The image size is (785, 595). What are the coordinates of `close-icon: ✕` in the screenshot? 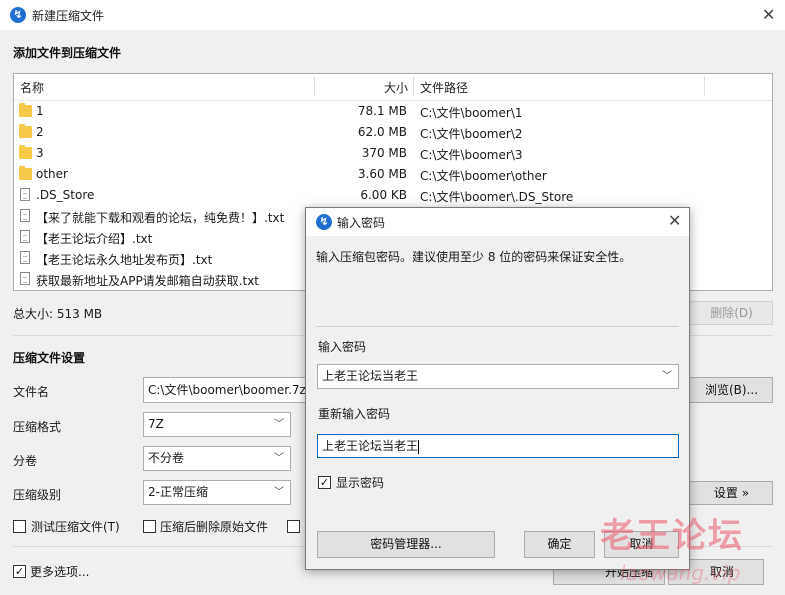 It's located at (768, 14).